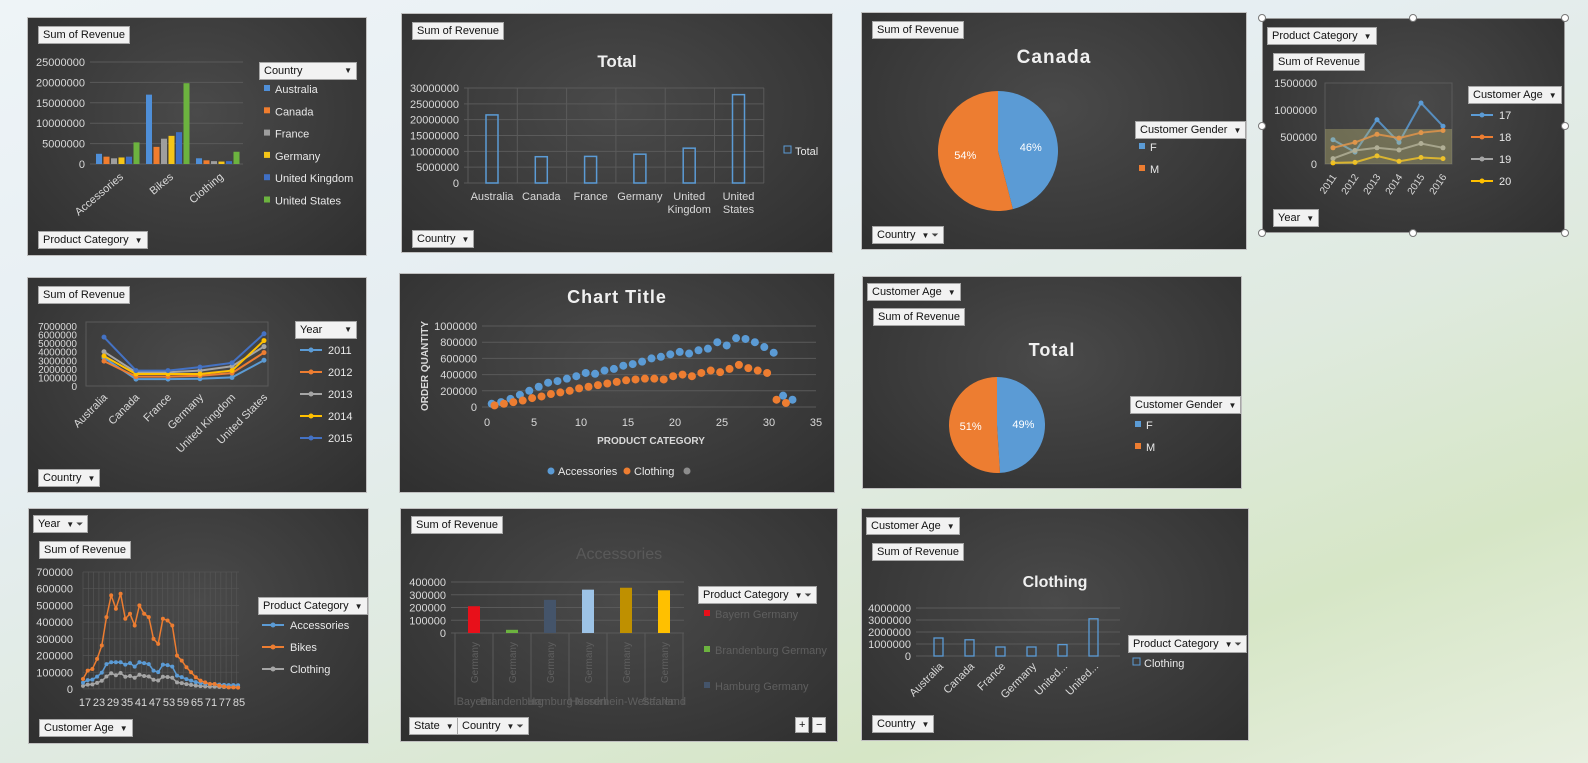  I want to click on legend-label: 2015, so click(340, 439).